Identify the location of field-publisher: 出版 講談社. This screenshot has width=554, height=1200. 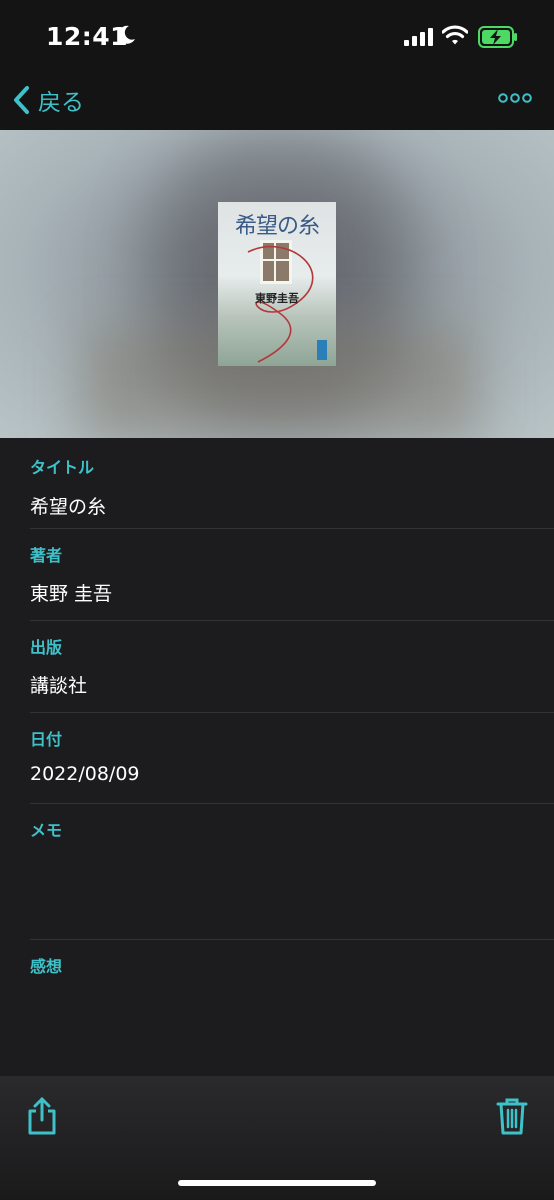
(277, 666).